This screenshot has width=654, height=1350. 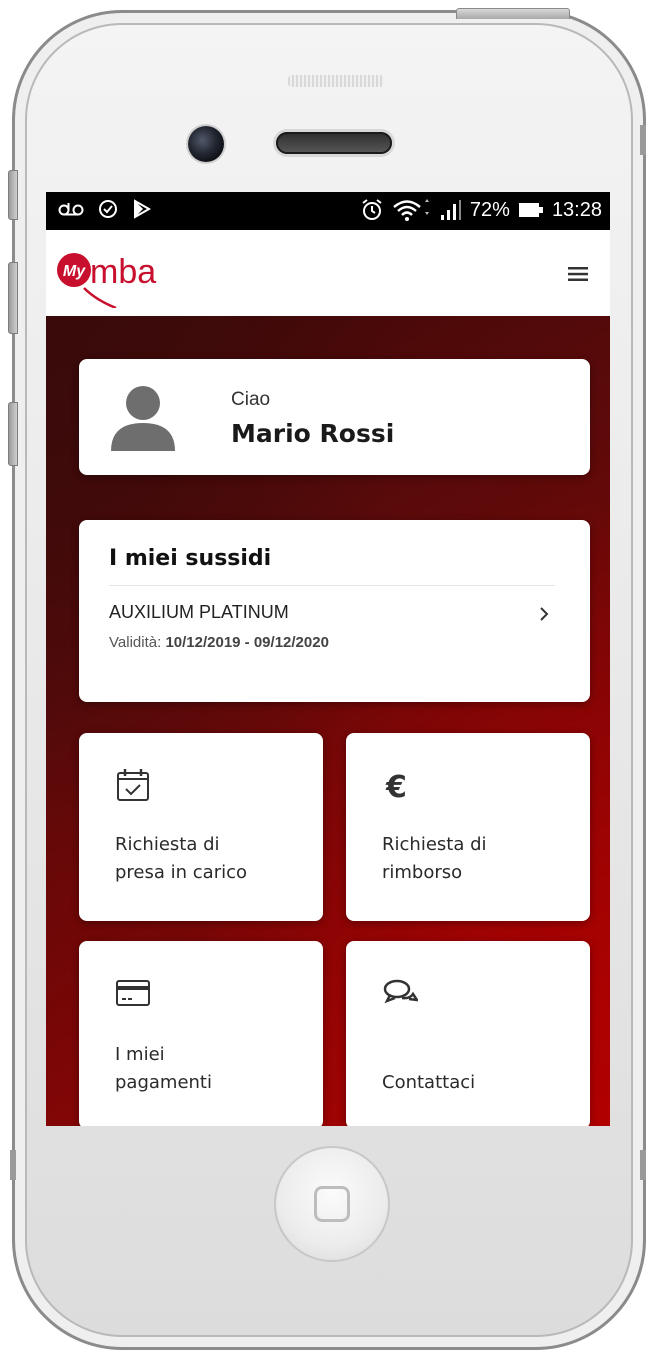 What do you see at coordinates (332, 585) in the screenshot?
I see `divider` at bounding box center [332, 585].